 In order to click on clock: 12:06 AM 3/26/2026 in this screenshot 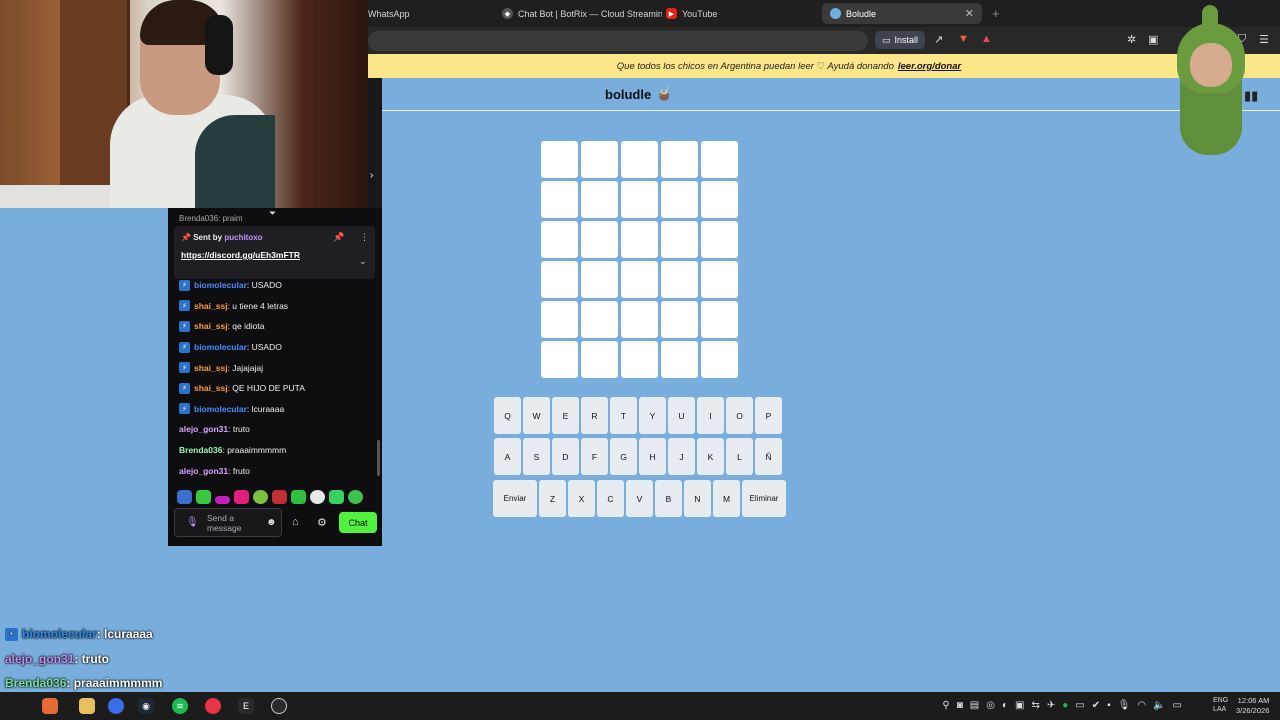, I will do `click(1252, 706)`.